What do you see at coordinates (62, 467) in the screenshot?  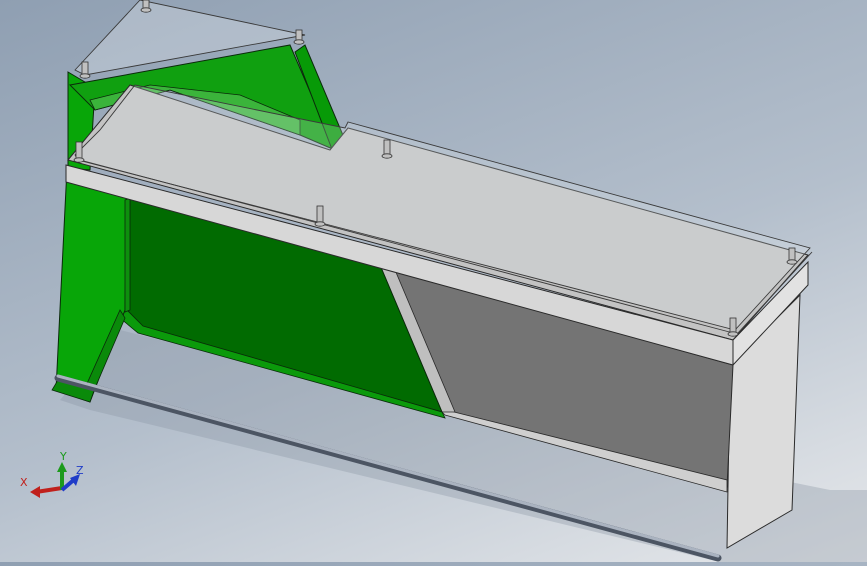 I see `y-axis-arrowhead` at bounding box center [62, 467].